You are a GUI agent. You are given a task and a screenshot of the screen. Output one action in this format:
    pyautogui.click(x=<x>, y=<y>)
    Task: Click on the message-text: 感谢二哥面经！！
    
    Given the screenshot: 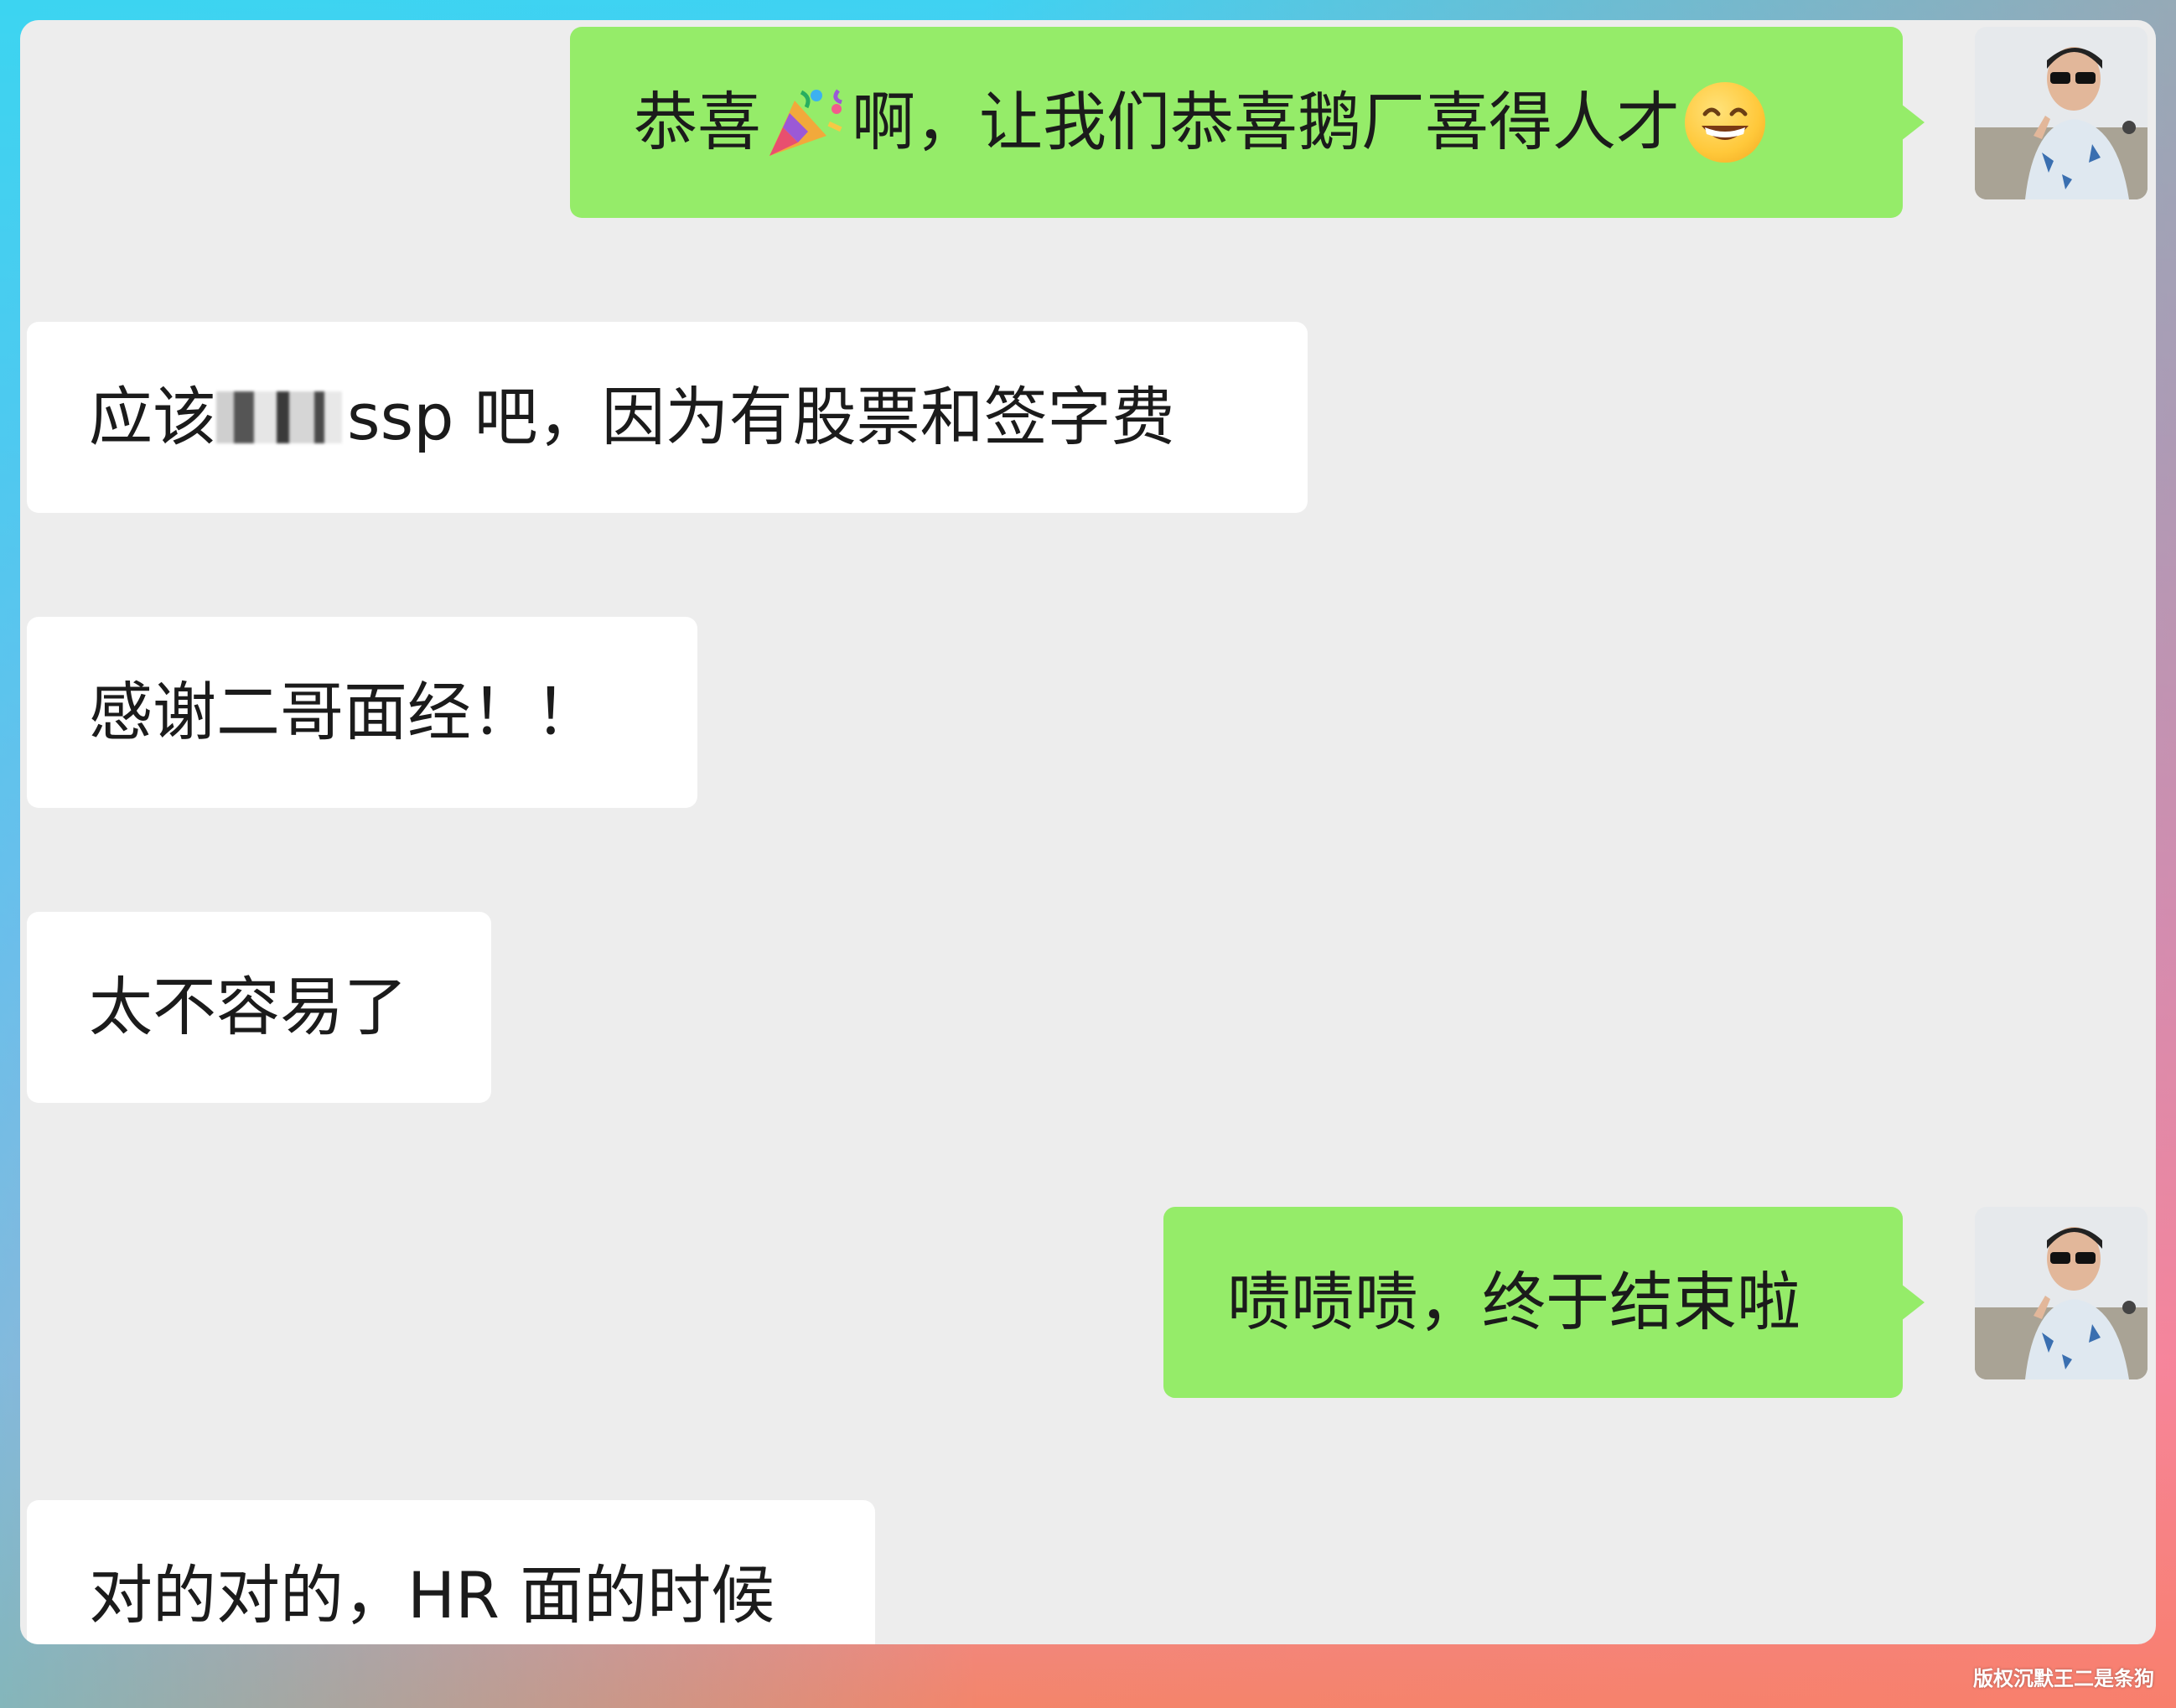 What is the action you would take?
    pyautogui.click(x=344, y=712)
    